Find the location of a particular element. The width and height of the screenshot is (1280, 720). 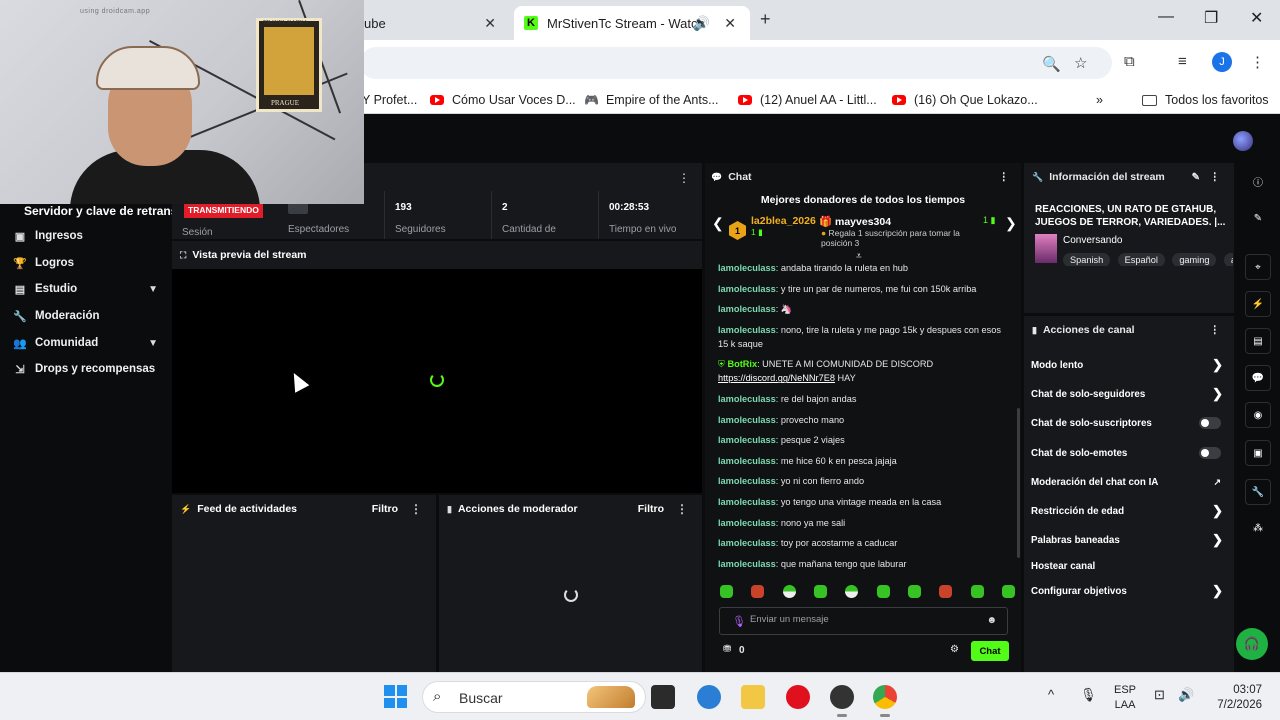

save-icon: ▣ is located at coordinates (1258, 453).